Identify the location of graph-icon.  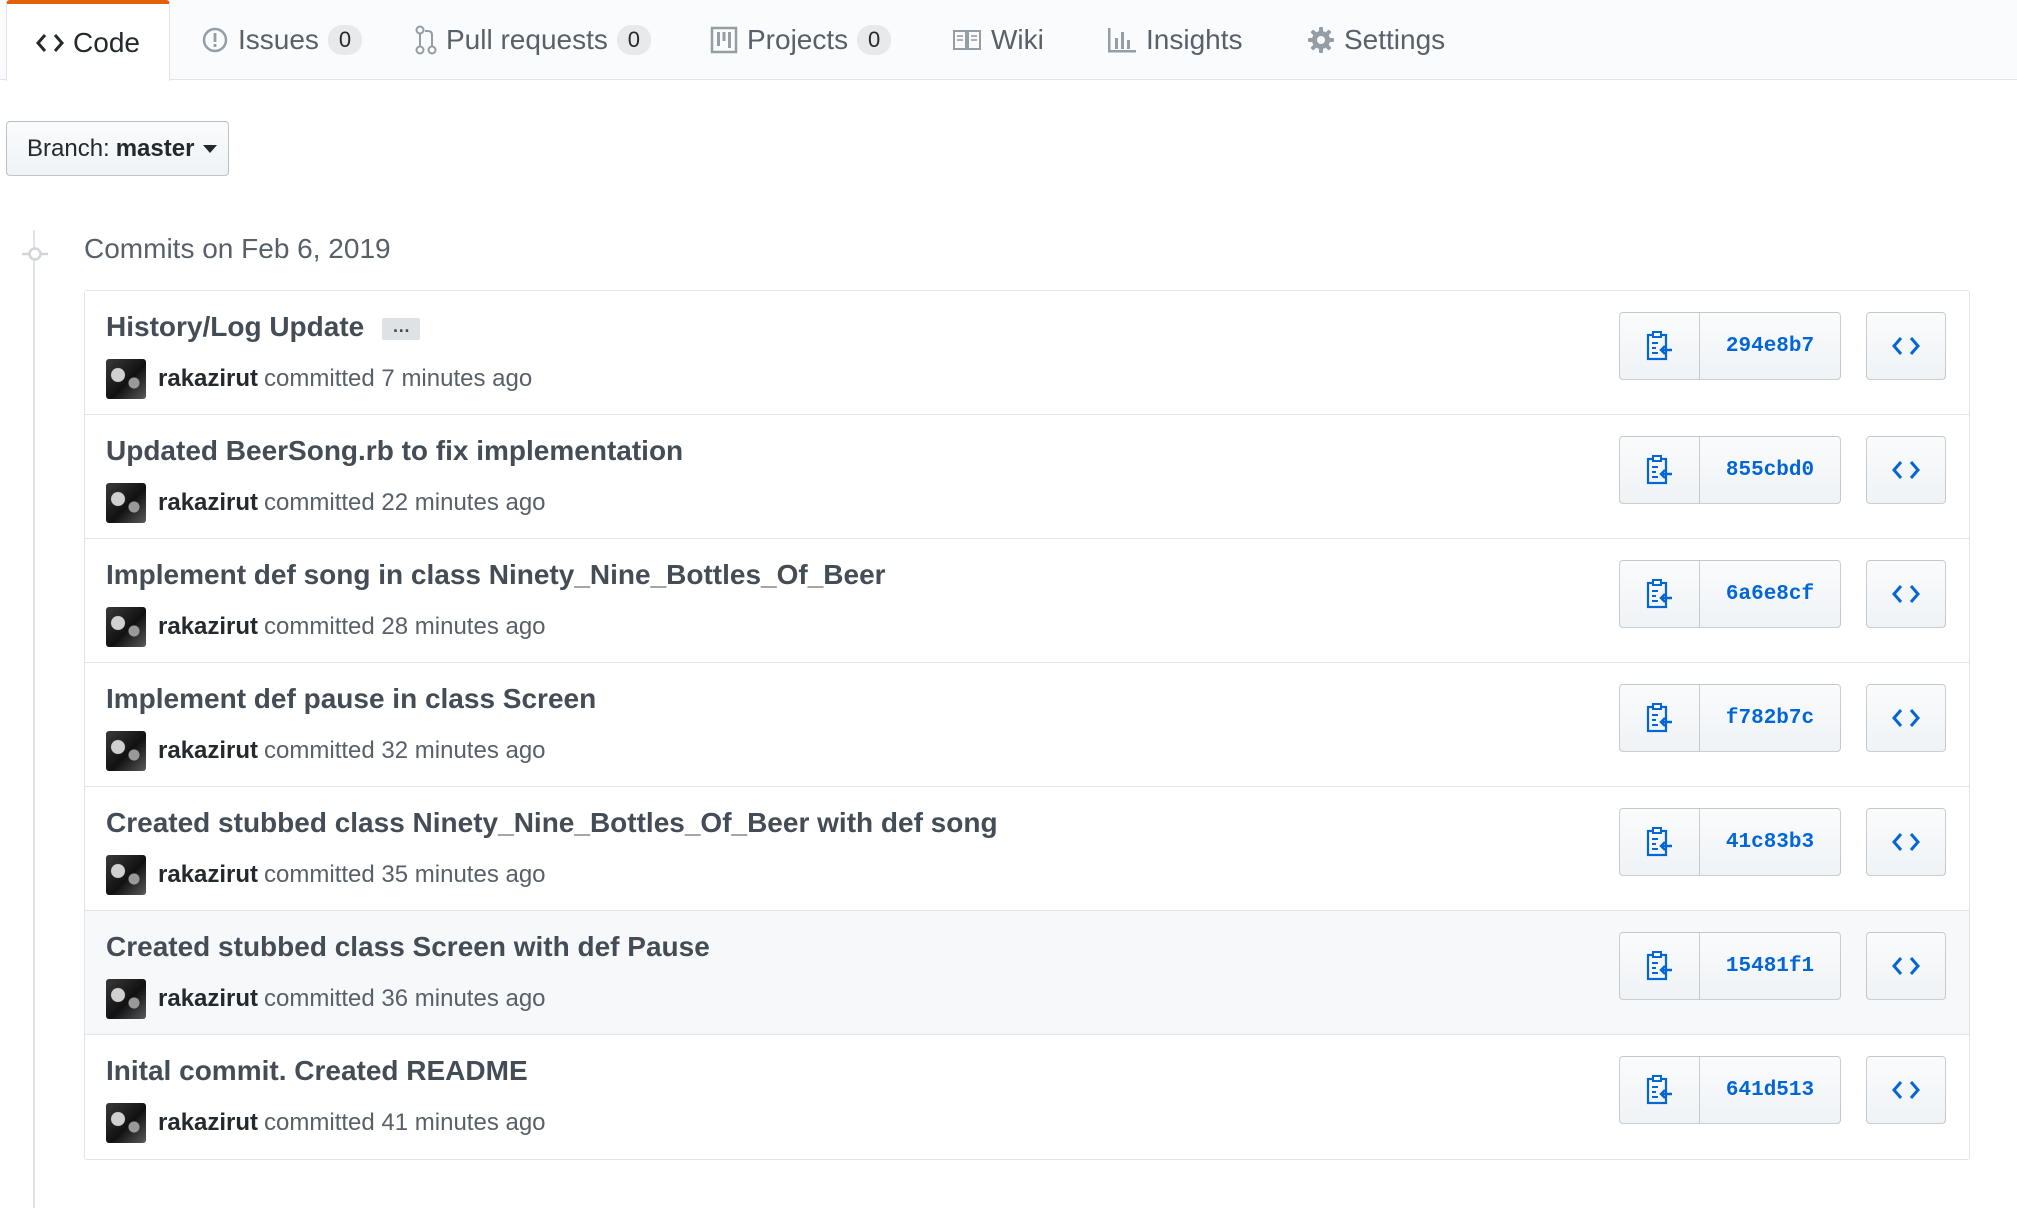
(1122, 40).